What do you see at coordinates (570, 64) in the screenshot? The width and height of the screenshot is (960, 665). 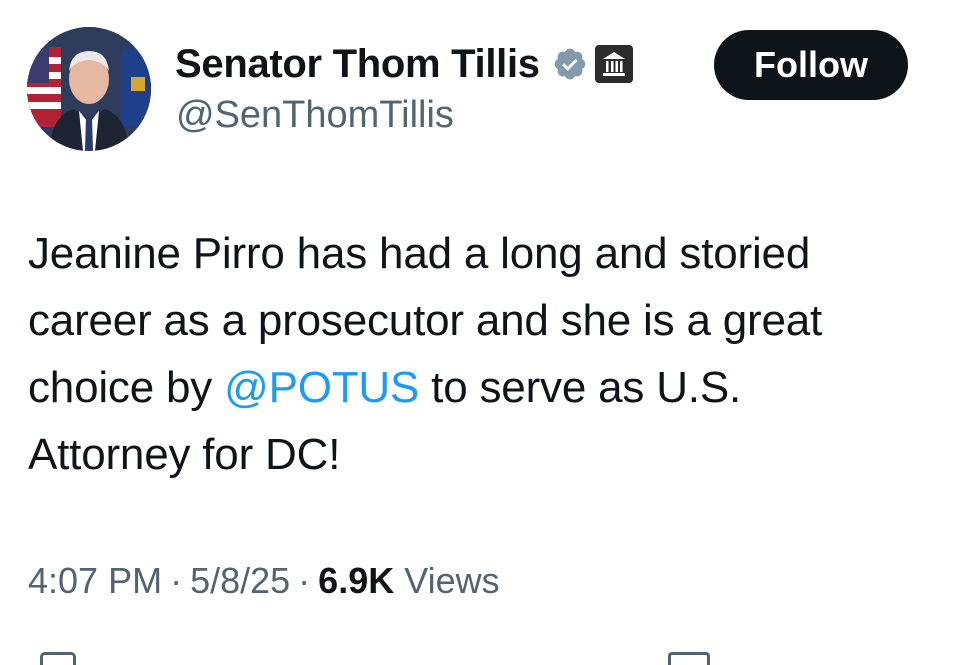 I see `verified-badge-icon` at bounding box center [570, 64].